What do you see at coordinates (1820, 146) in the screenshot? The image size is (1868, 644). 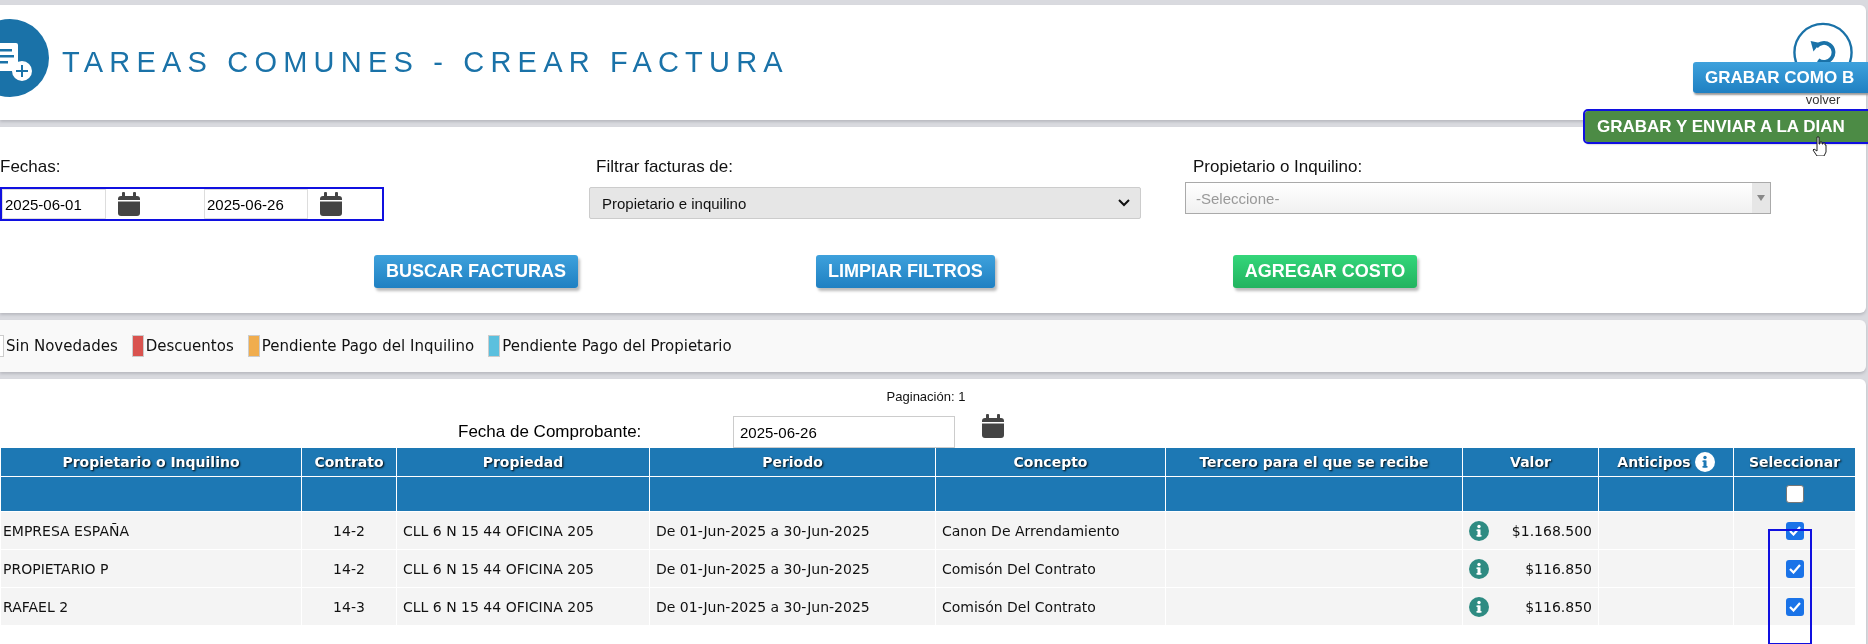 I see `hand-cursor-icon` at bounding box center [1820, 146].